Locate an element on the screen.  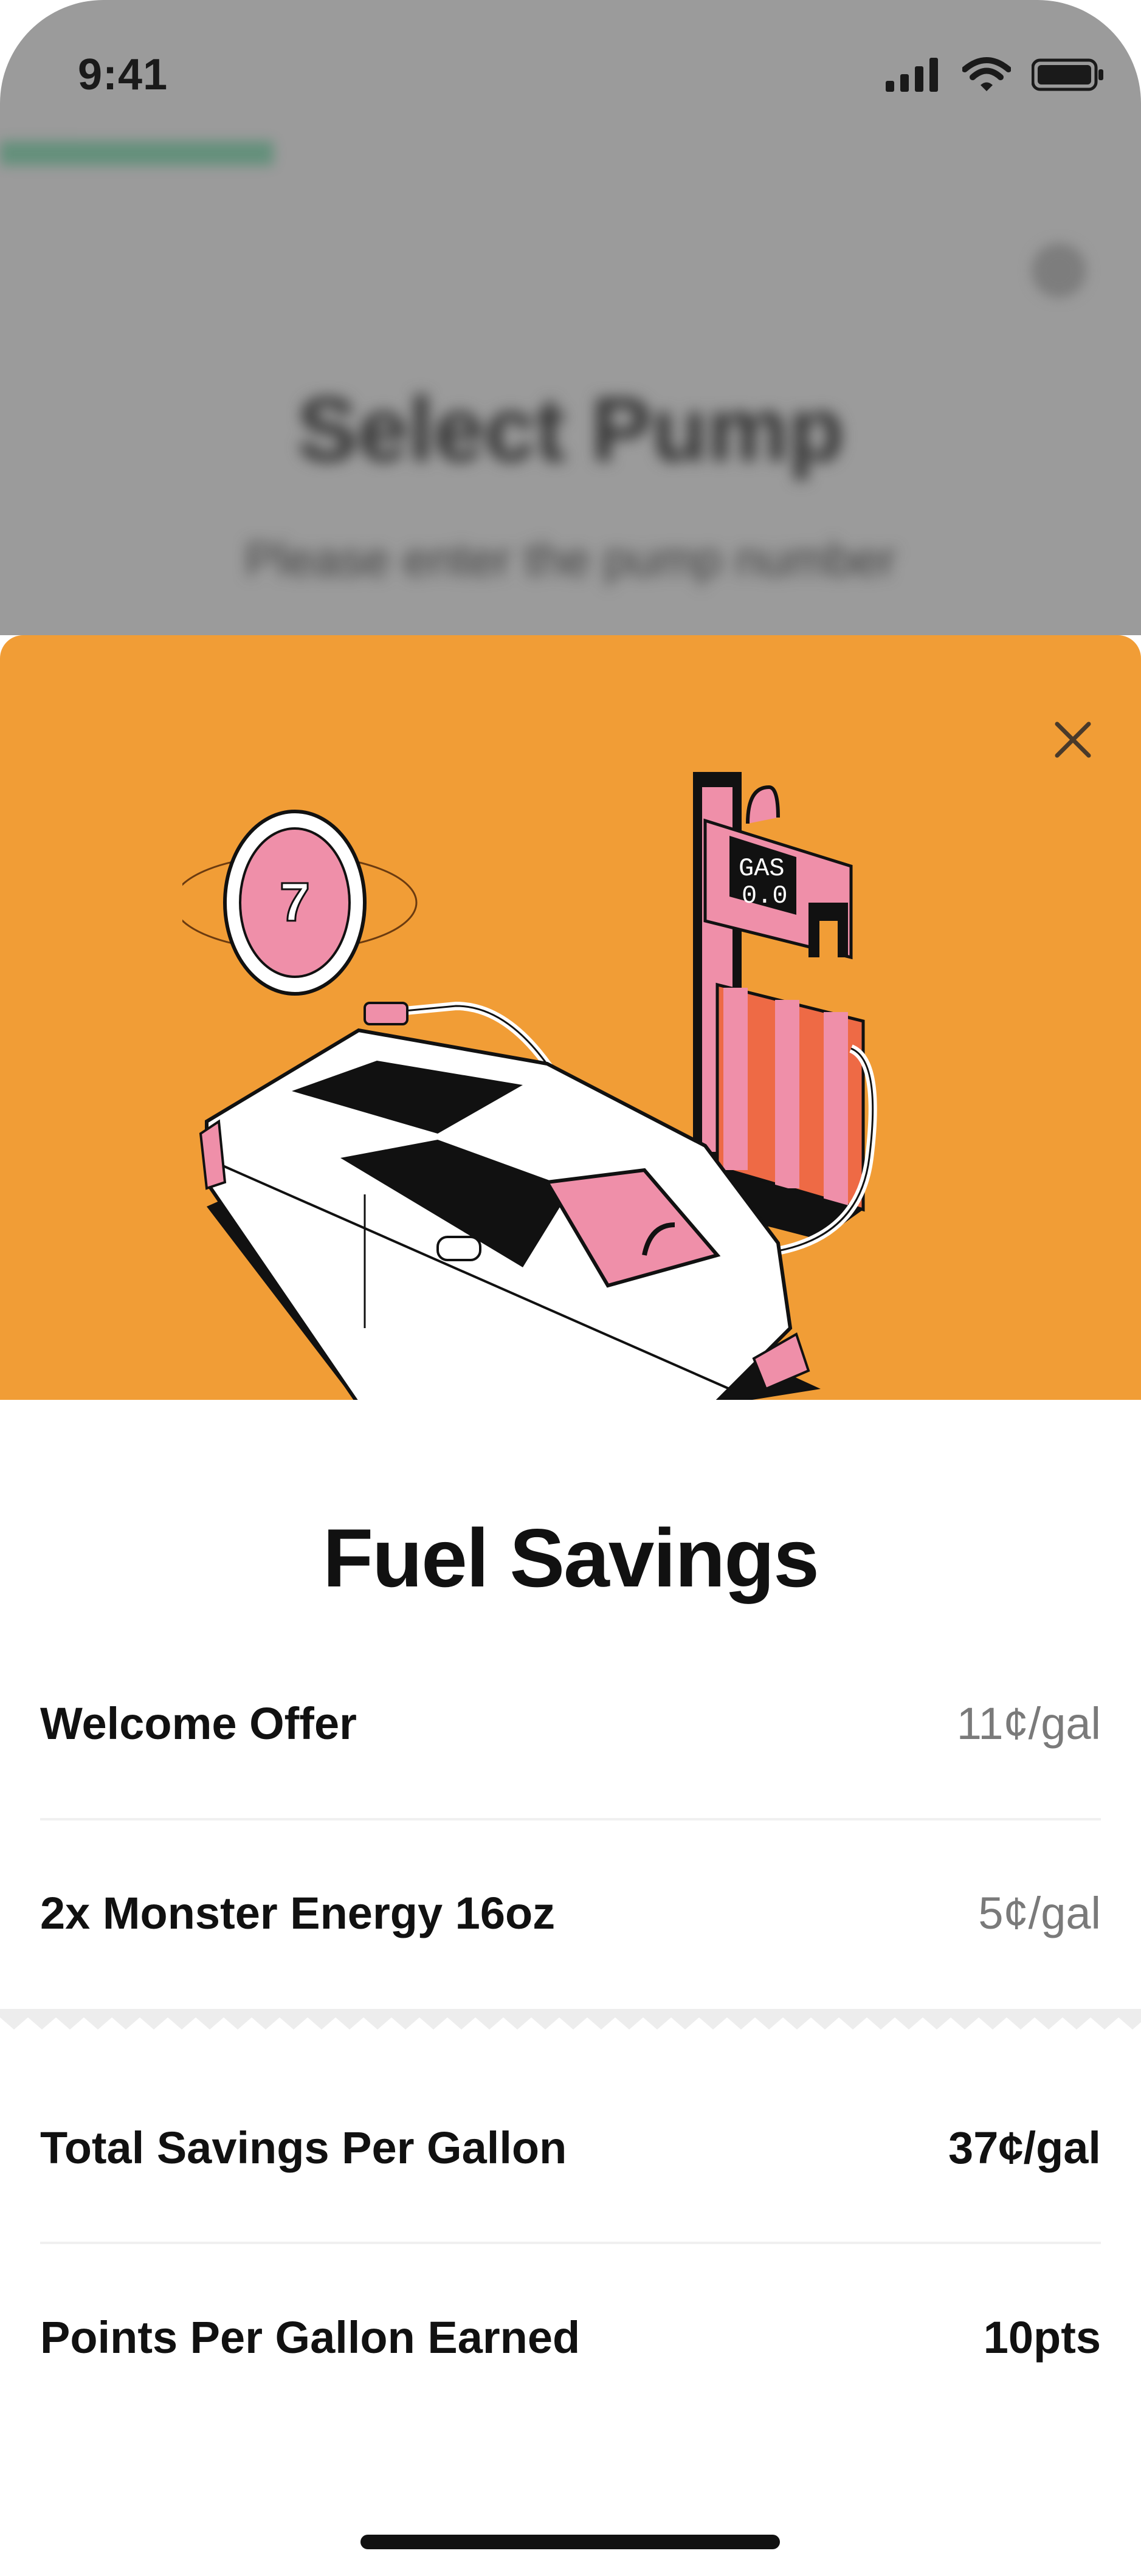
status-icons is located at coordinates (995, 74).